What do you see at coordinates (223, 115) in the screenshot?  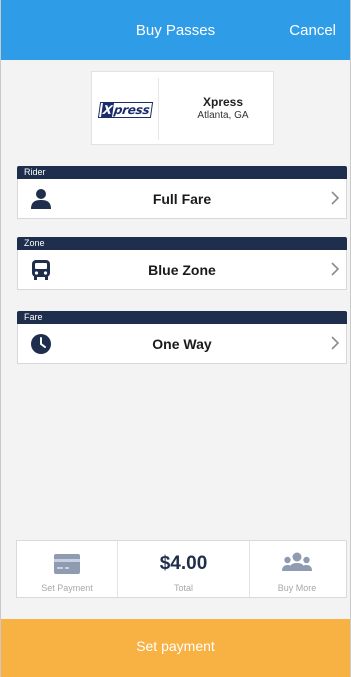 I see `agency-location: Atlanta, GA` at bounding box center [223, 115].